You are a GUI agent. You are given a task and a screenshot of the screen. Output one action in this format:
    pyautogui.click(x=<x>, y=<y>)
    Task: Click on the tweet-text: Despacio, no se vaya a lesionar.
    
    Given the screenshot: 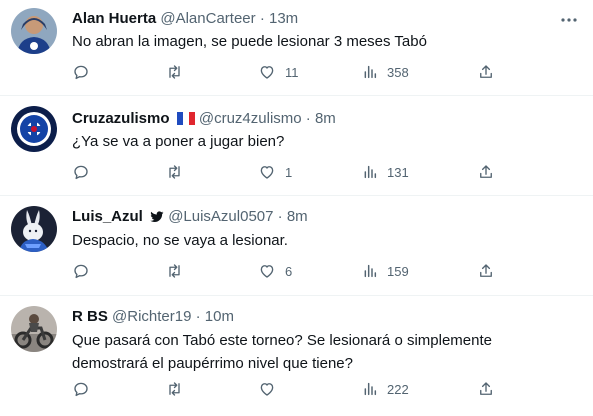 What is the action you would take?
    pyautogui.click(x=322, y=240)
    